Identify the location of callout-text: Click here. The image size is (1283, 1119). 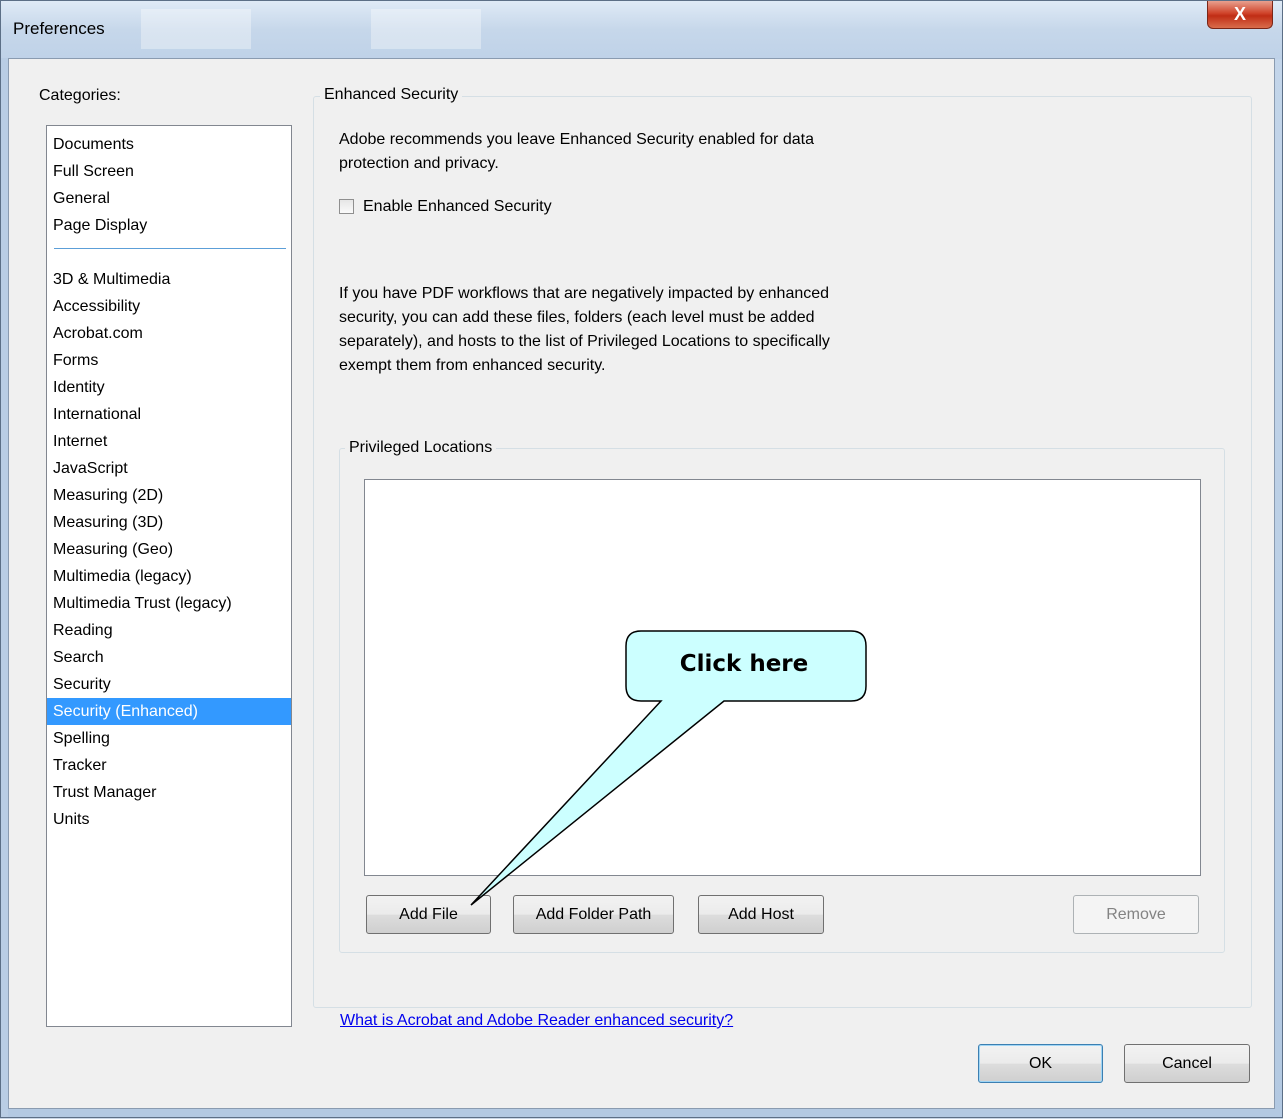
(744, 664).